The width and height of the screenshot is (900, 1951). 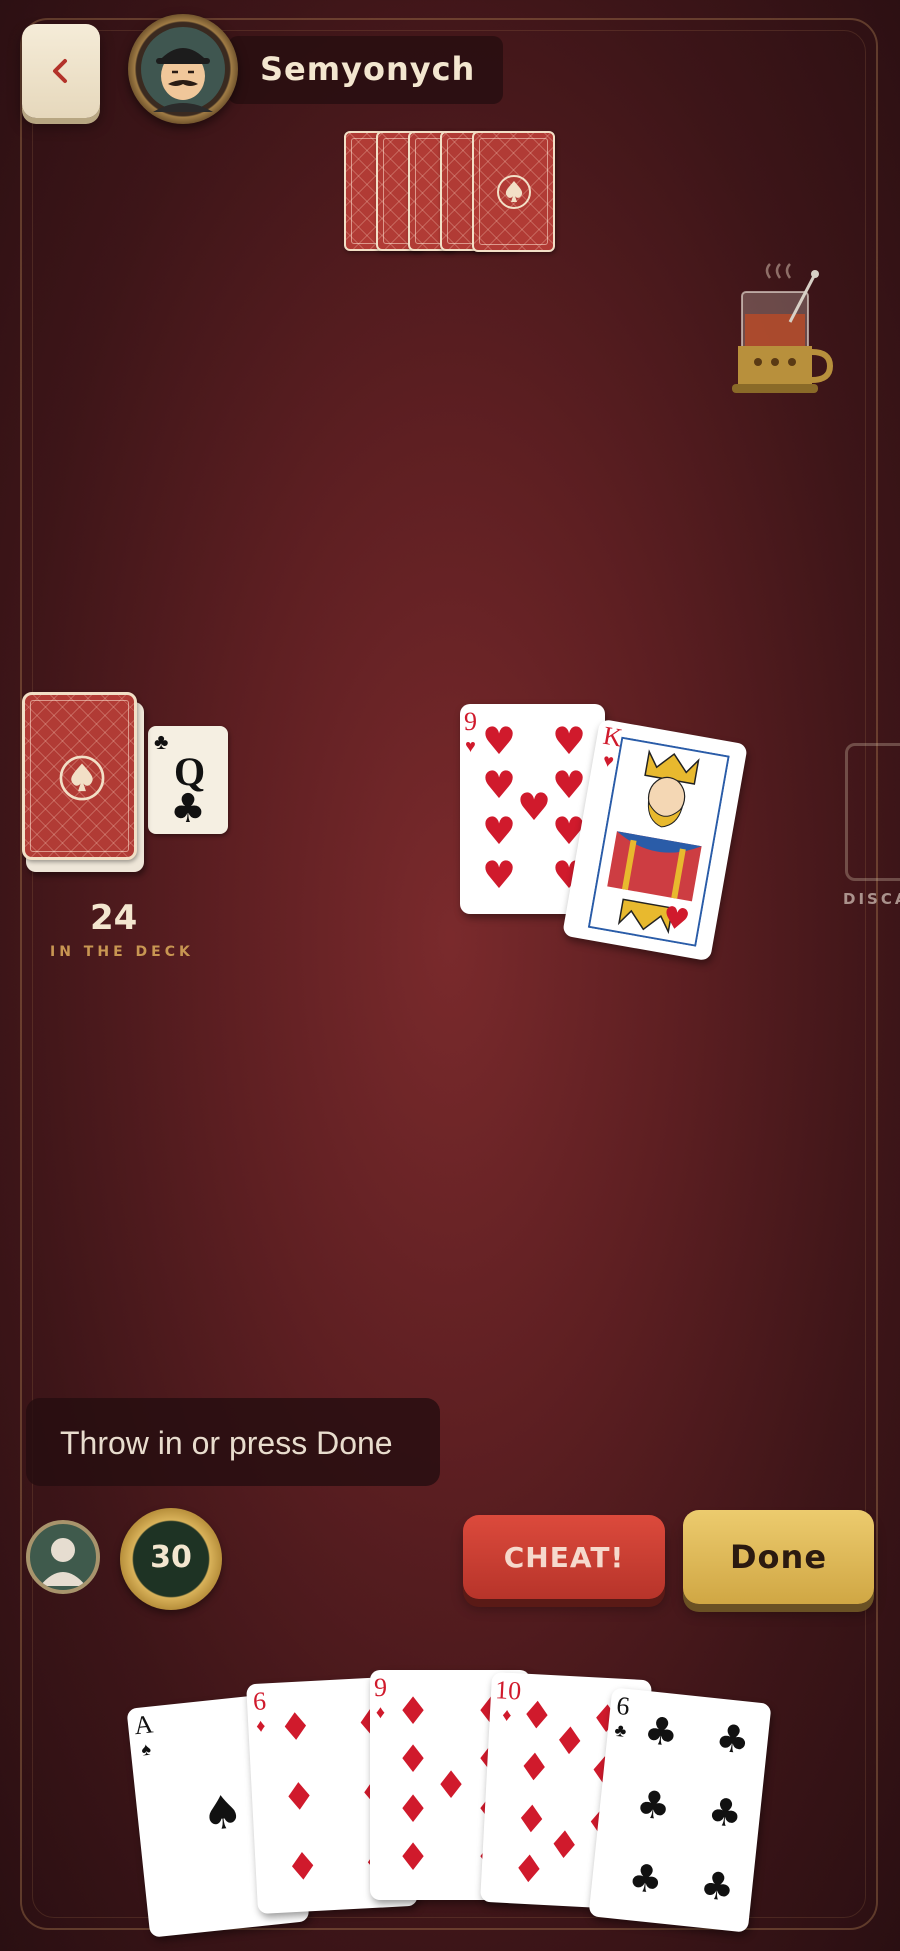 I want to click on tea-glass-icon, so click(x=783, y=328).